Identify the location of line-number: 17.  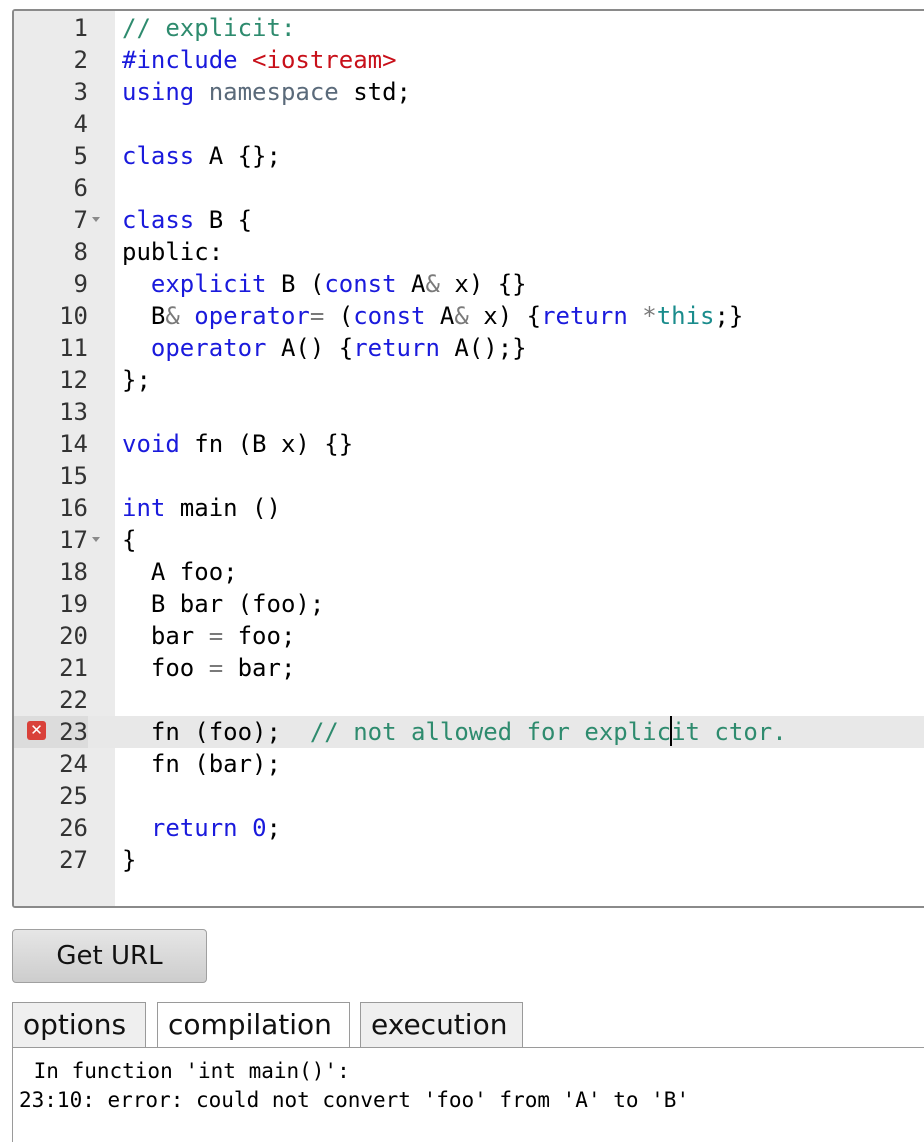
(73, 540).